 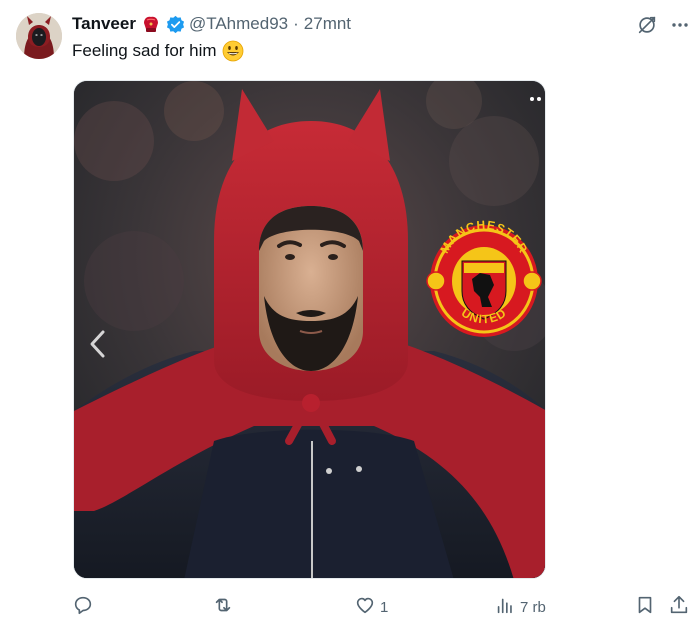 I want to click on display-name: Tanveer, so click(x=104, y=24).